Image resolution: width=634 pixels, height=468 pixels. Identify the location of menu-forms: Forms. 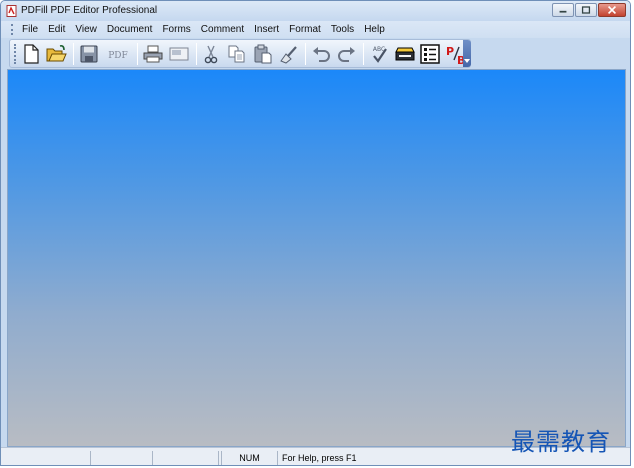
(176, 29).